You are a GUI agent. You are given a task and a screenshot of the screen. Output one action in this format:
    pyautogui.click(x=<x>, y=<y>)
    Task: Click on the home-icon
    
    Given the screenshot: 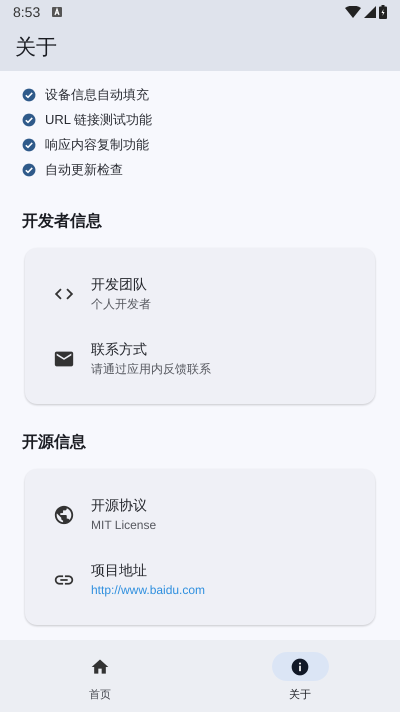 What is the action you would take?
    pyautogui.click(x=100, y=666)
    